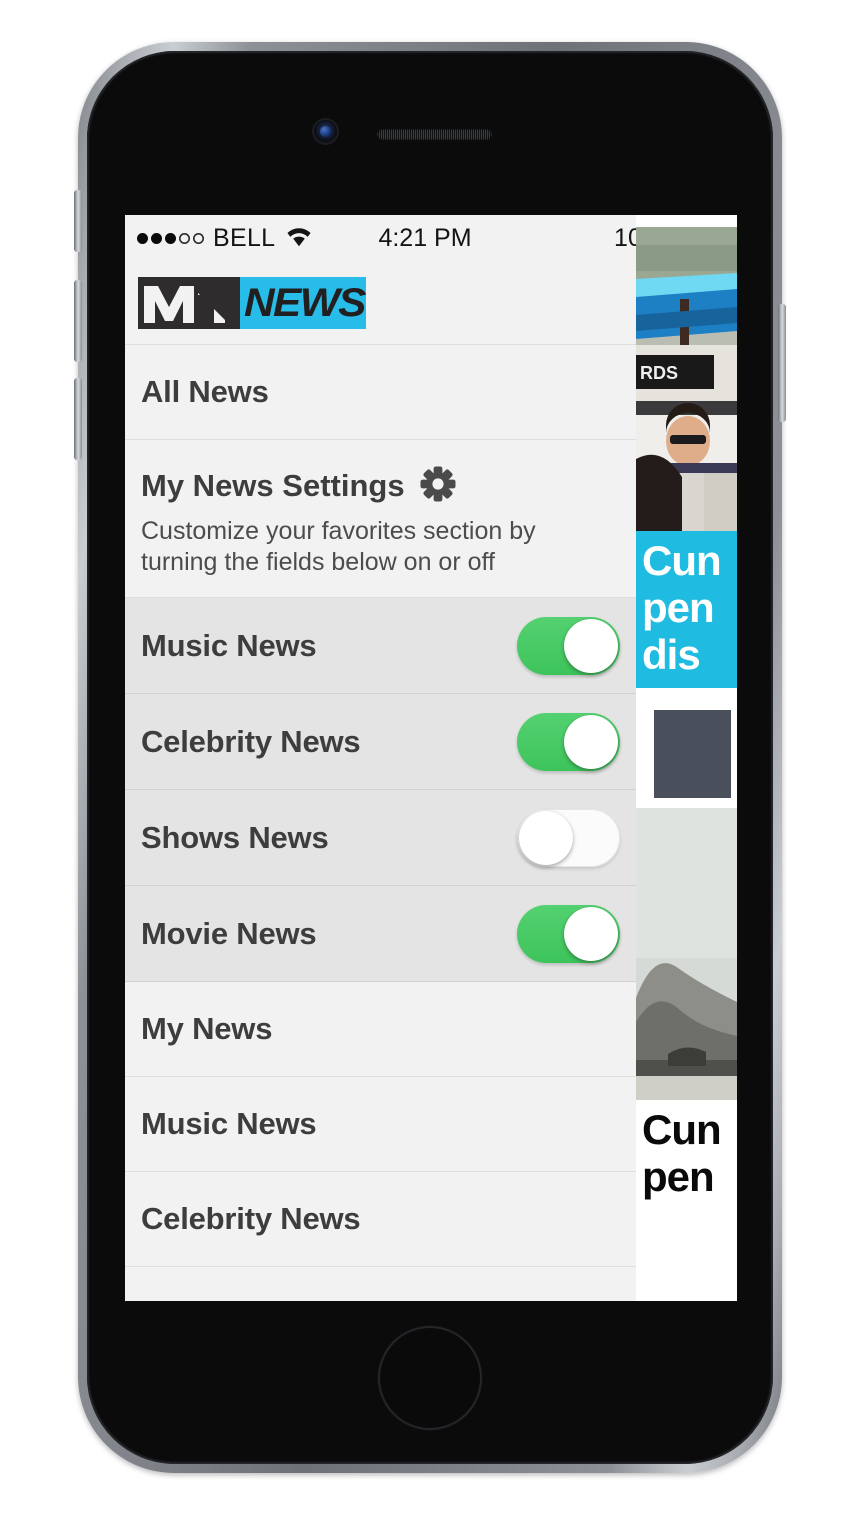 The width and height of the screenshot is (860, 1515). I want to click on toggle-row-movie-news: Movie News, so click(380, 934).